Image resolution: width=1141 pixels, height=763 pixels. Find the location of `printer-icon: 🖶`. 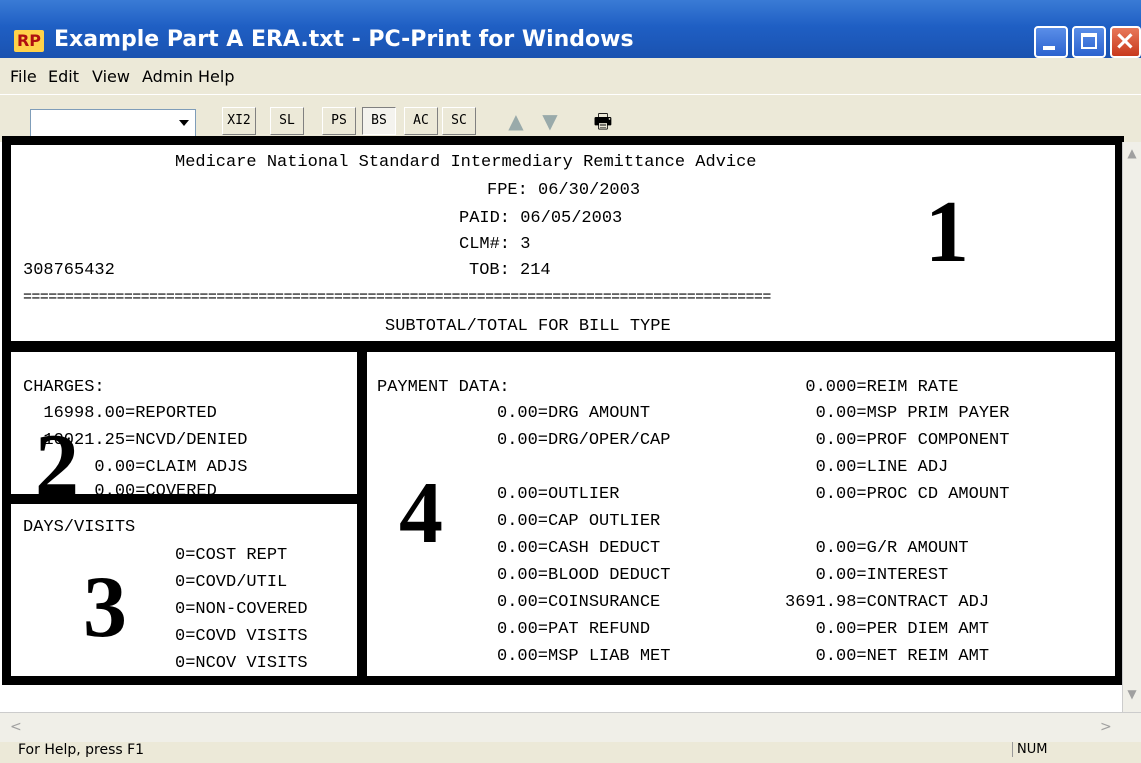

printer-icon: 🖶 is located at coordinates (603, 121).